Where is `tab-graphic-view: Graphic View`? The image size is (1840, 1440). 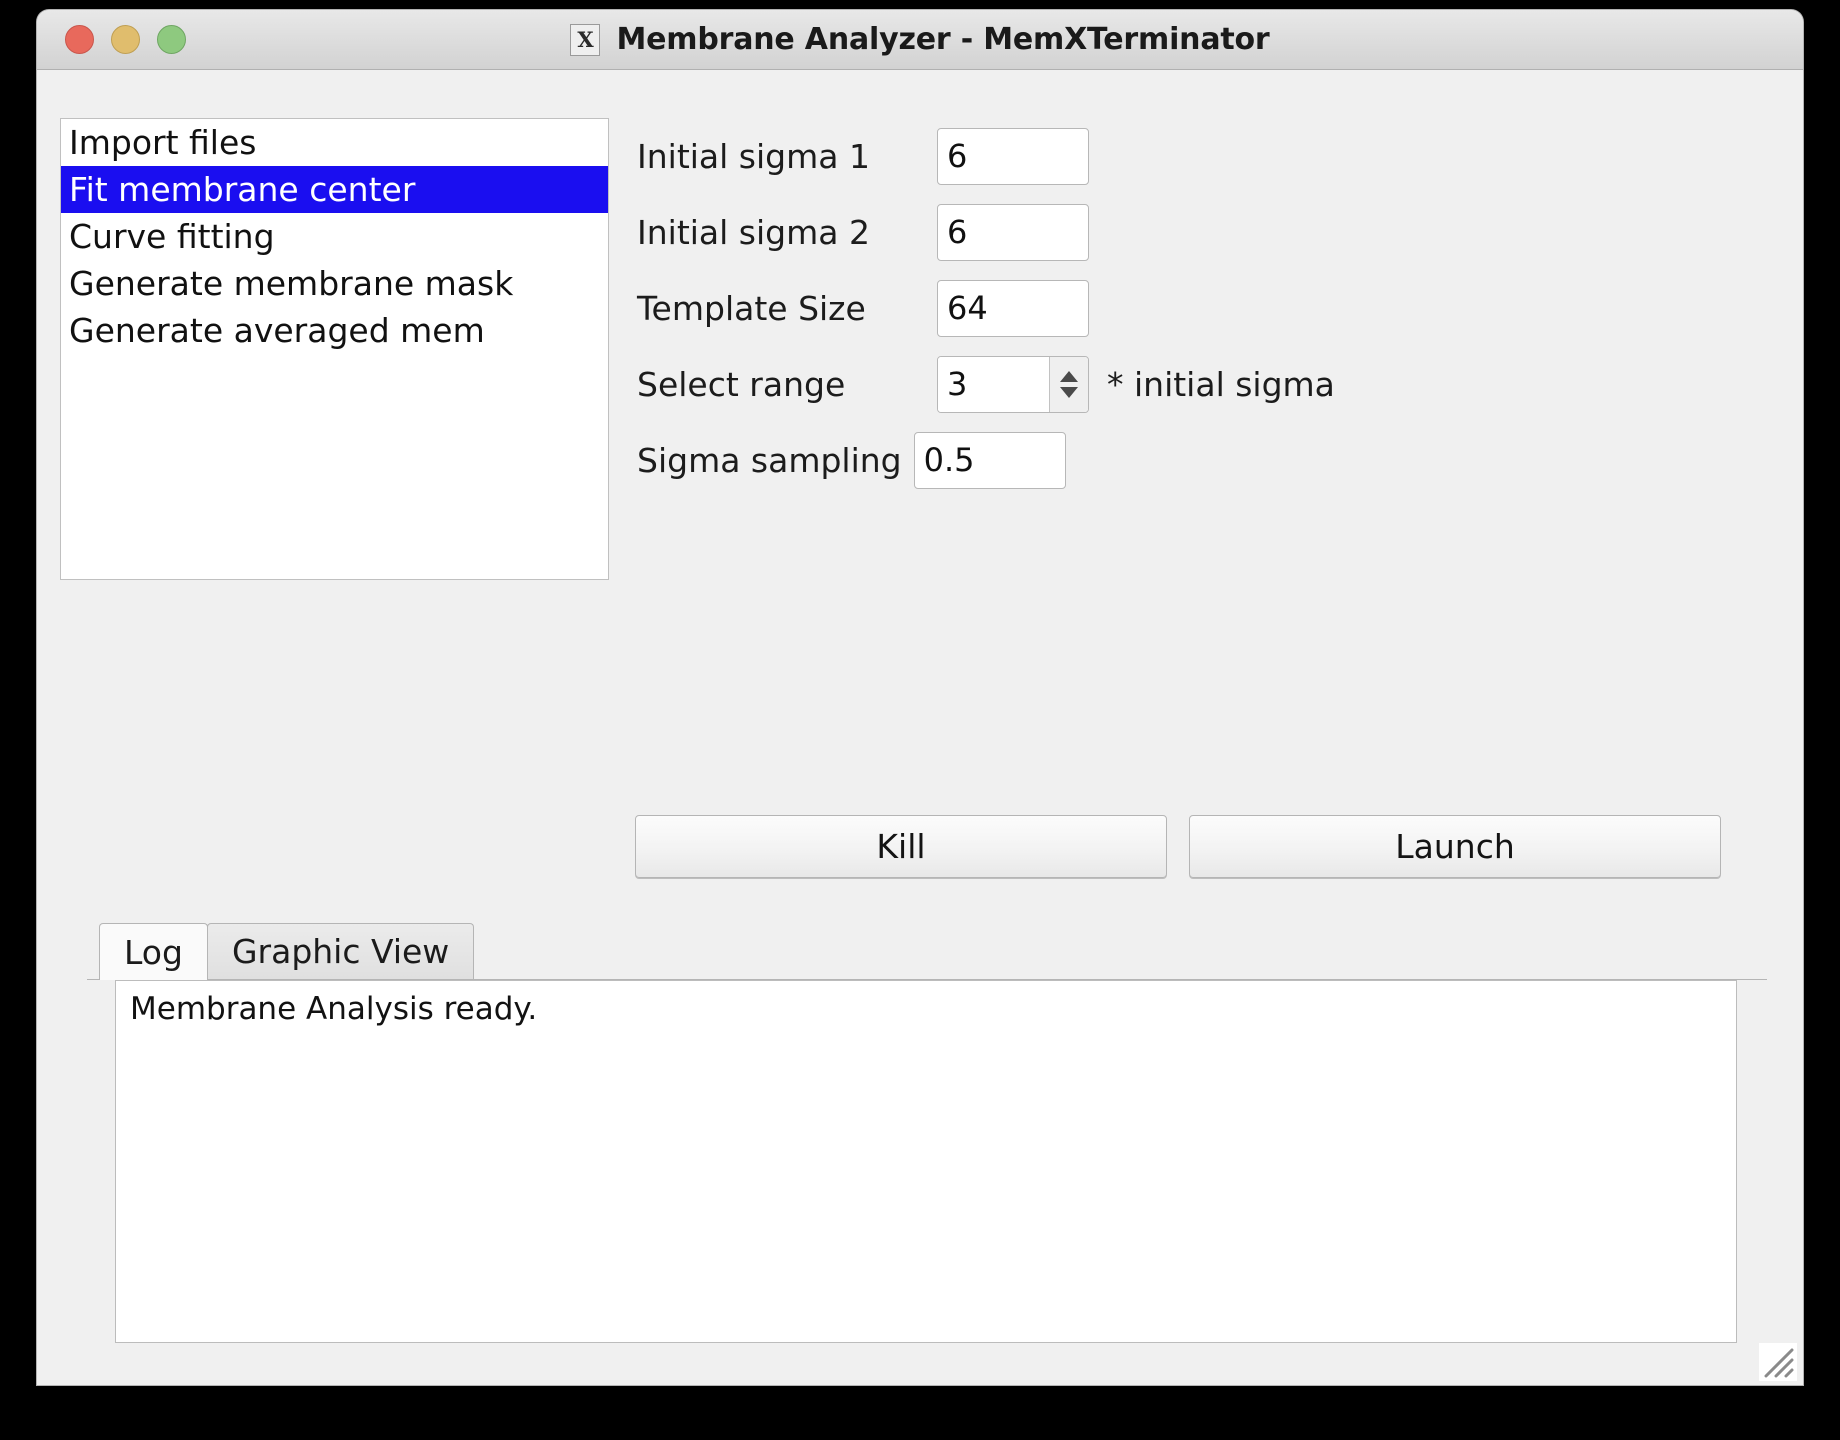 tab-graphic-view: Graphic View is located at coordinates (340, 951).